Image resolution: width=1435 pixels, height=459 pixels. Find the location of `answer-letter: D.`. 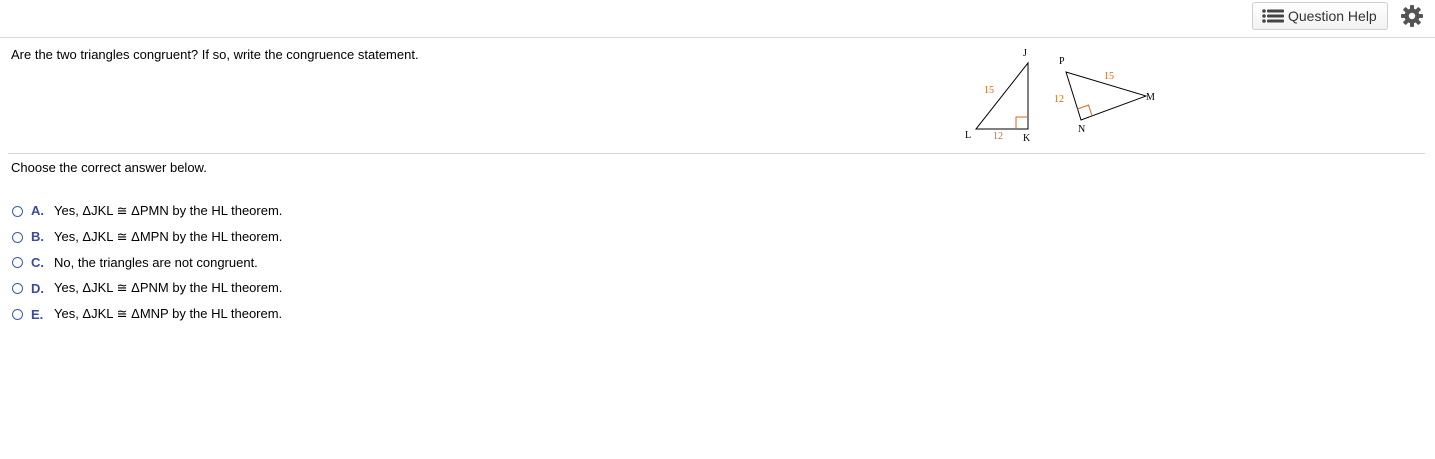

answer-letter: D. is located at coordinates (37, 288).